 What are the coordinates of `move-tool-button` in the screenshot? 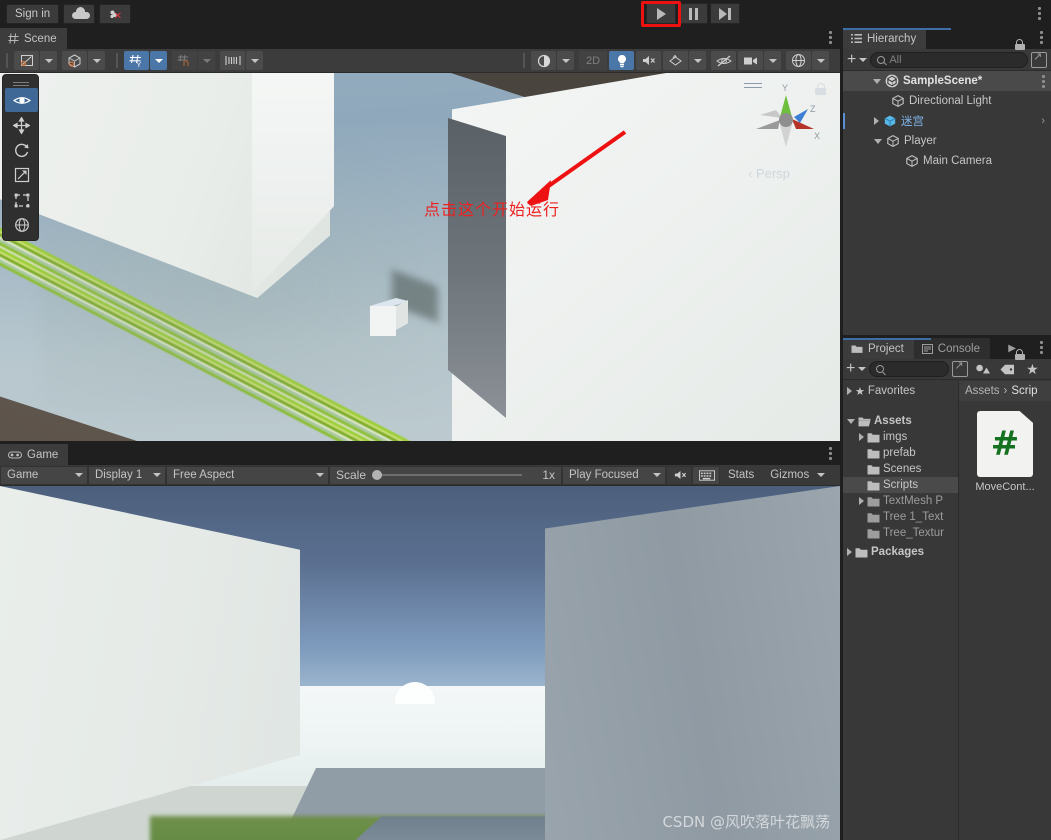 It's located at (21, 125).